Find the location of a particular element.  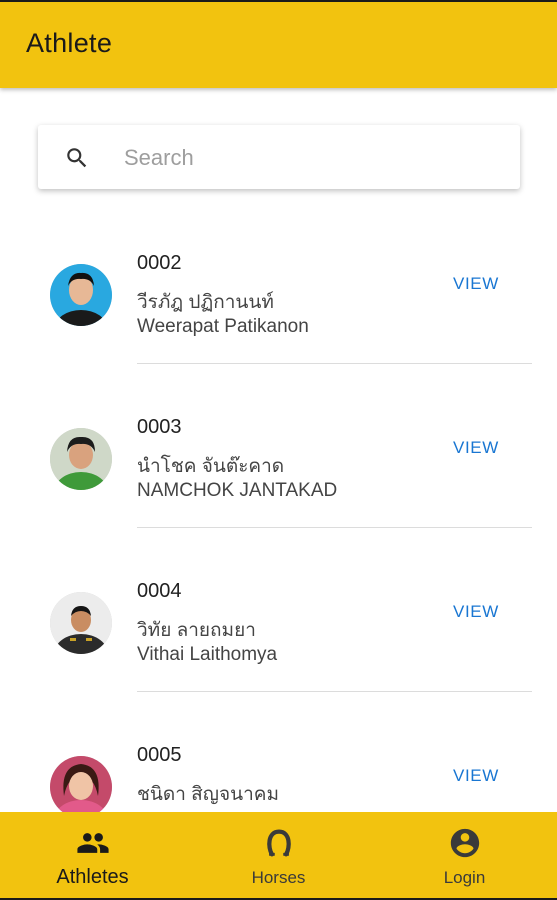

search-bar is located at coordinates (279, 157).